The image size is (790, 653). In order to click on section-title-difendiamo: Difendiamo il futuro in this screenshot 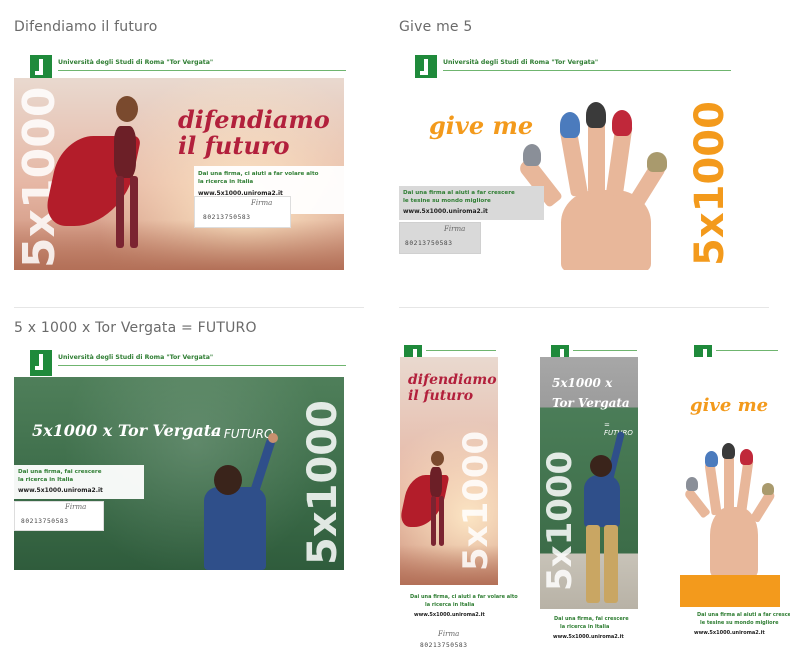, I will do `click(86, 27)`.